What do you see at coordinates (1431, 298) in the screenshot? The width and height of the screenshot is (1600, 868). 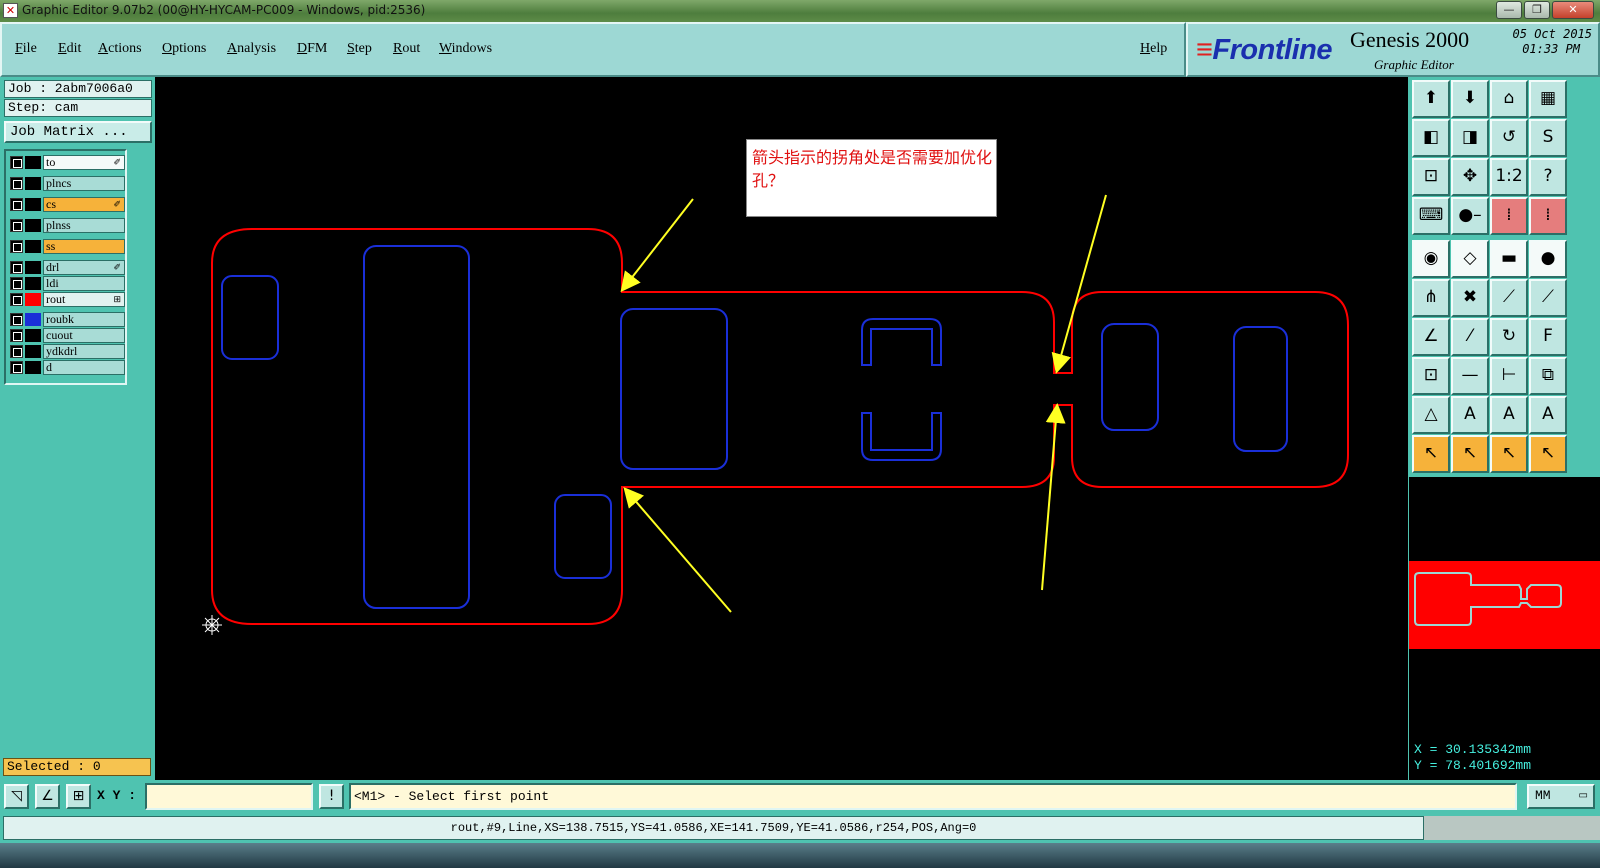 I see `connect-icon: ⋔` at bounding box center [1431, 298].